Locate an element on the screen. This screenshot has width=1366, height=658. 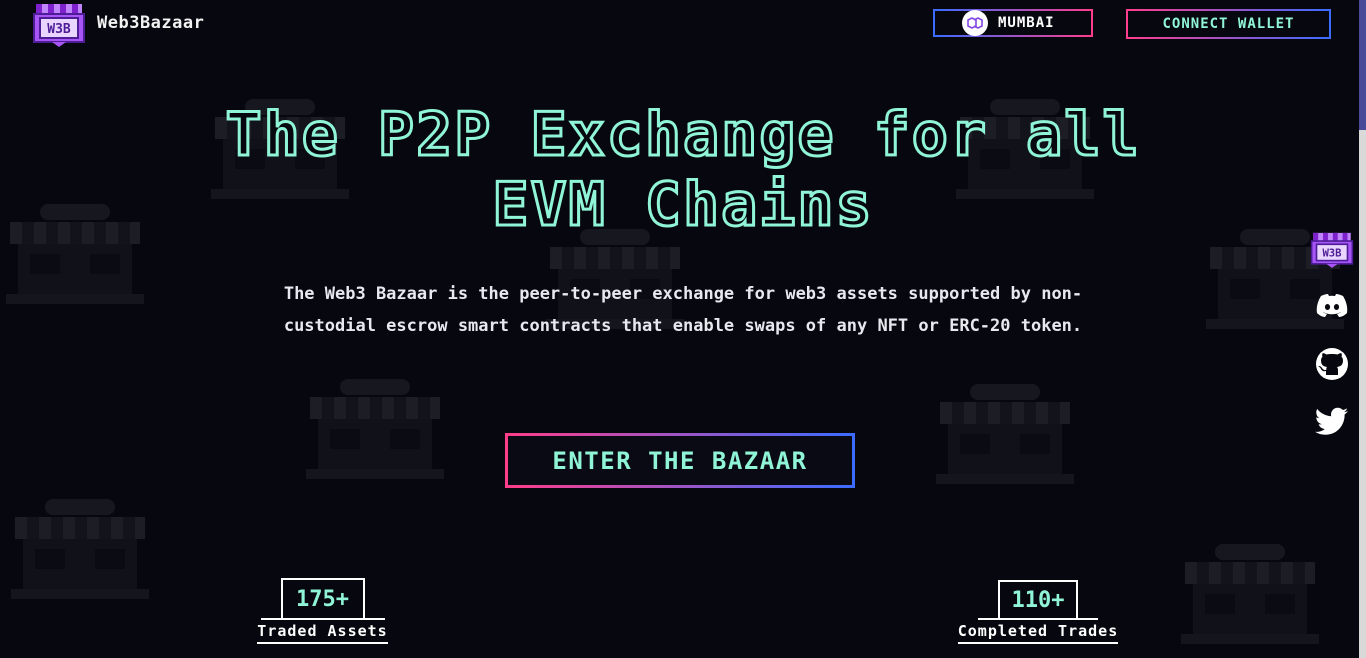
stat-completed-trades: 110+ Completed Trades is located at coordinates (1038, 612).